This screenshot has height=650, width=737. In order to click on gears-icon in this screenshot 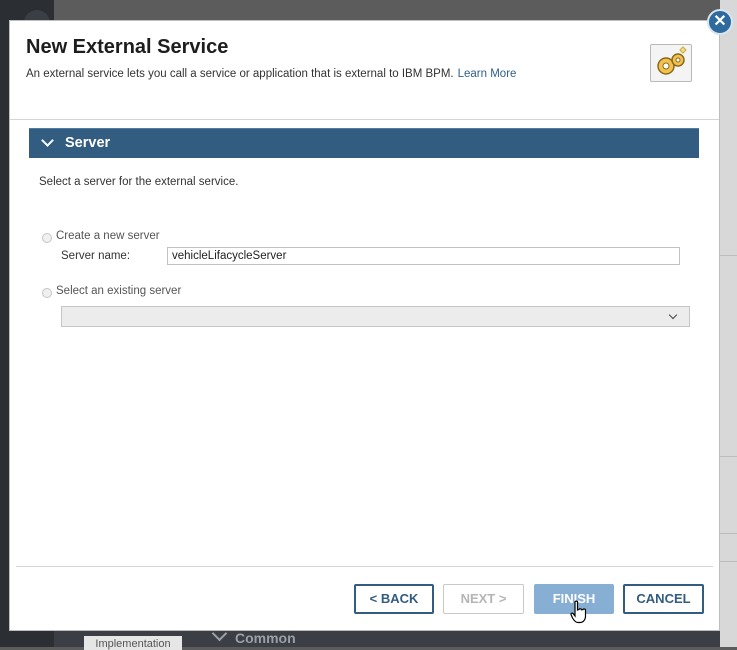, I will do `click(671, 63)`.